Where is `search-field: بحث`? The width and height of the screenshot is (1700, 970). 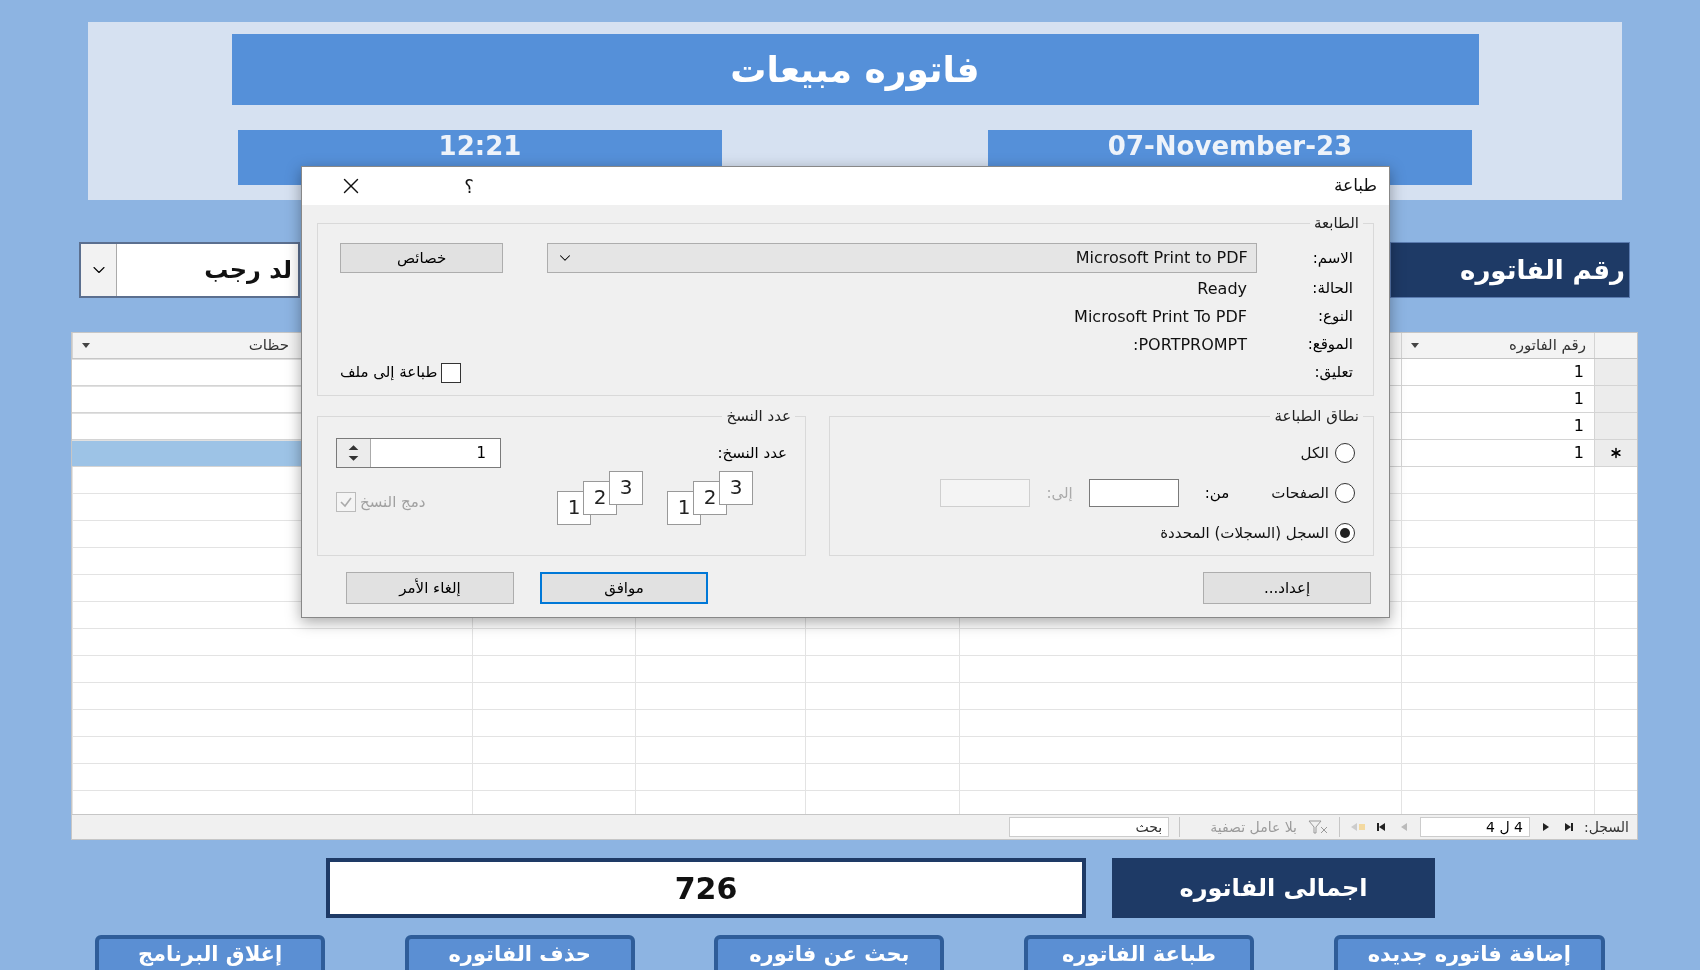 search-field: بحث is located at coordinates (1089, 827).